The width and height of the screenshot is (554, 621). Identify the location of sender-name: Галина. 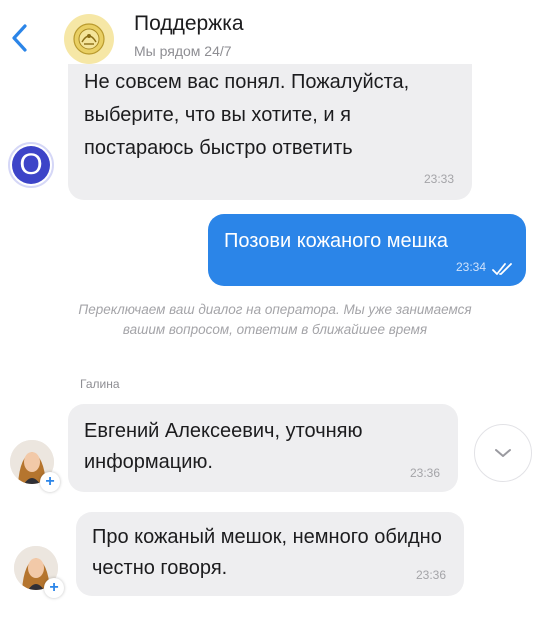
(100, 384).